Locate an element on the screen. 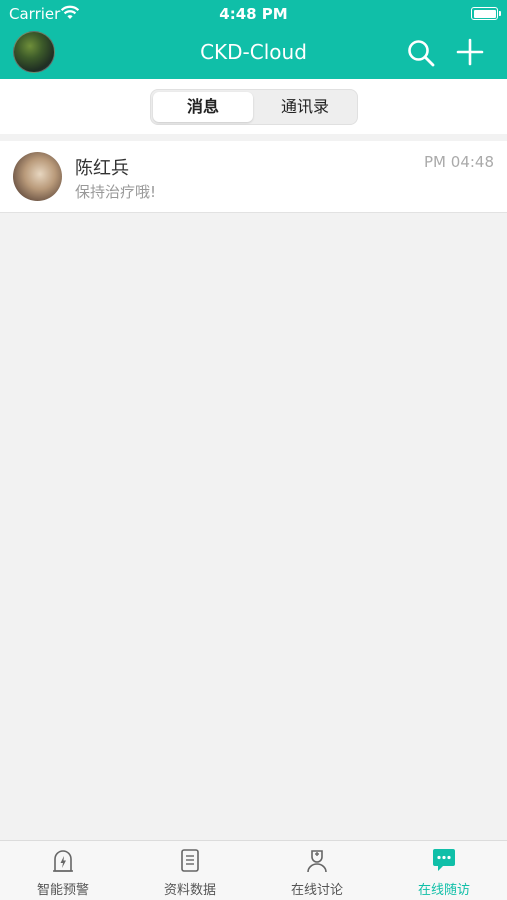 The image size is (507, 900). segment-contacts: 通讯录 is located at coordinates (305, 107).